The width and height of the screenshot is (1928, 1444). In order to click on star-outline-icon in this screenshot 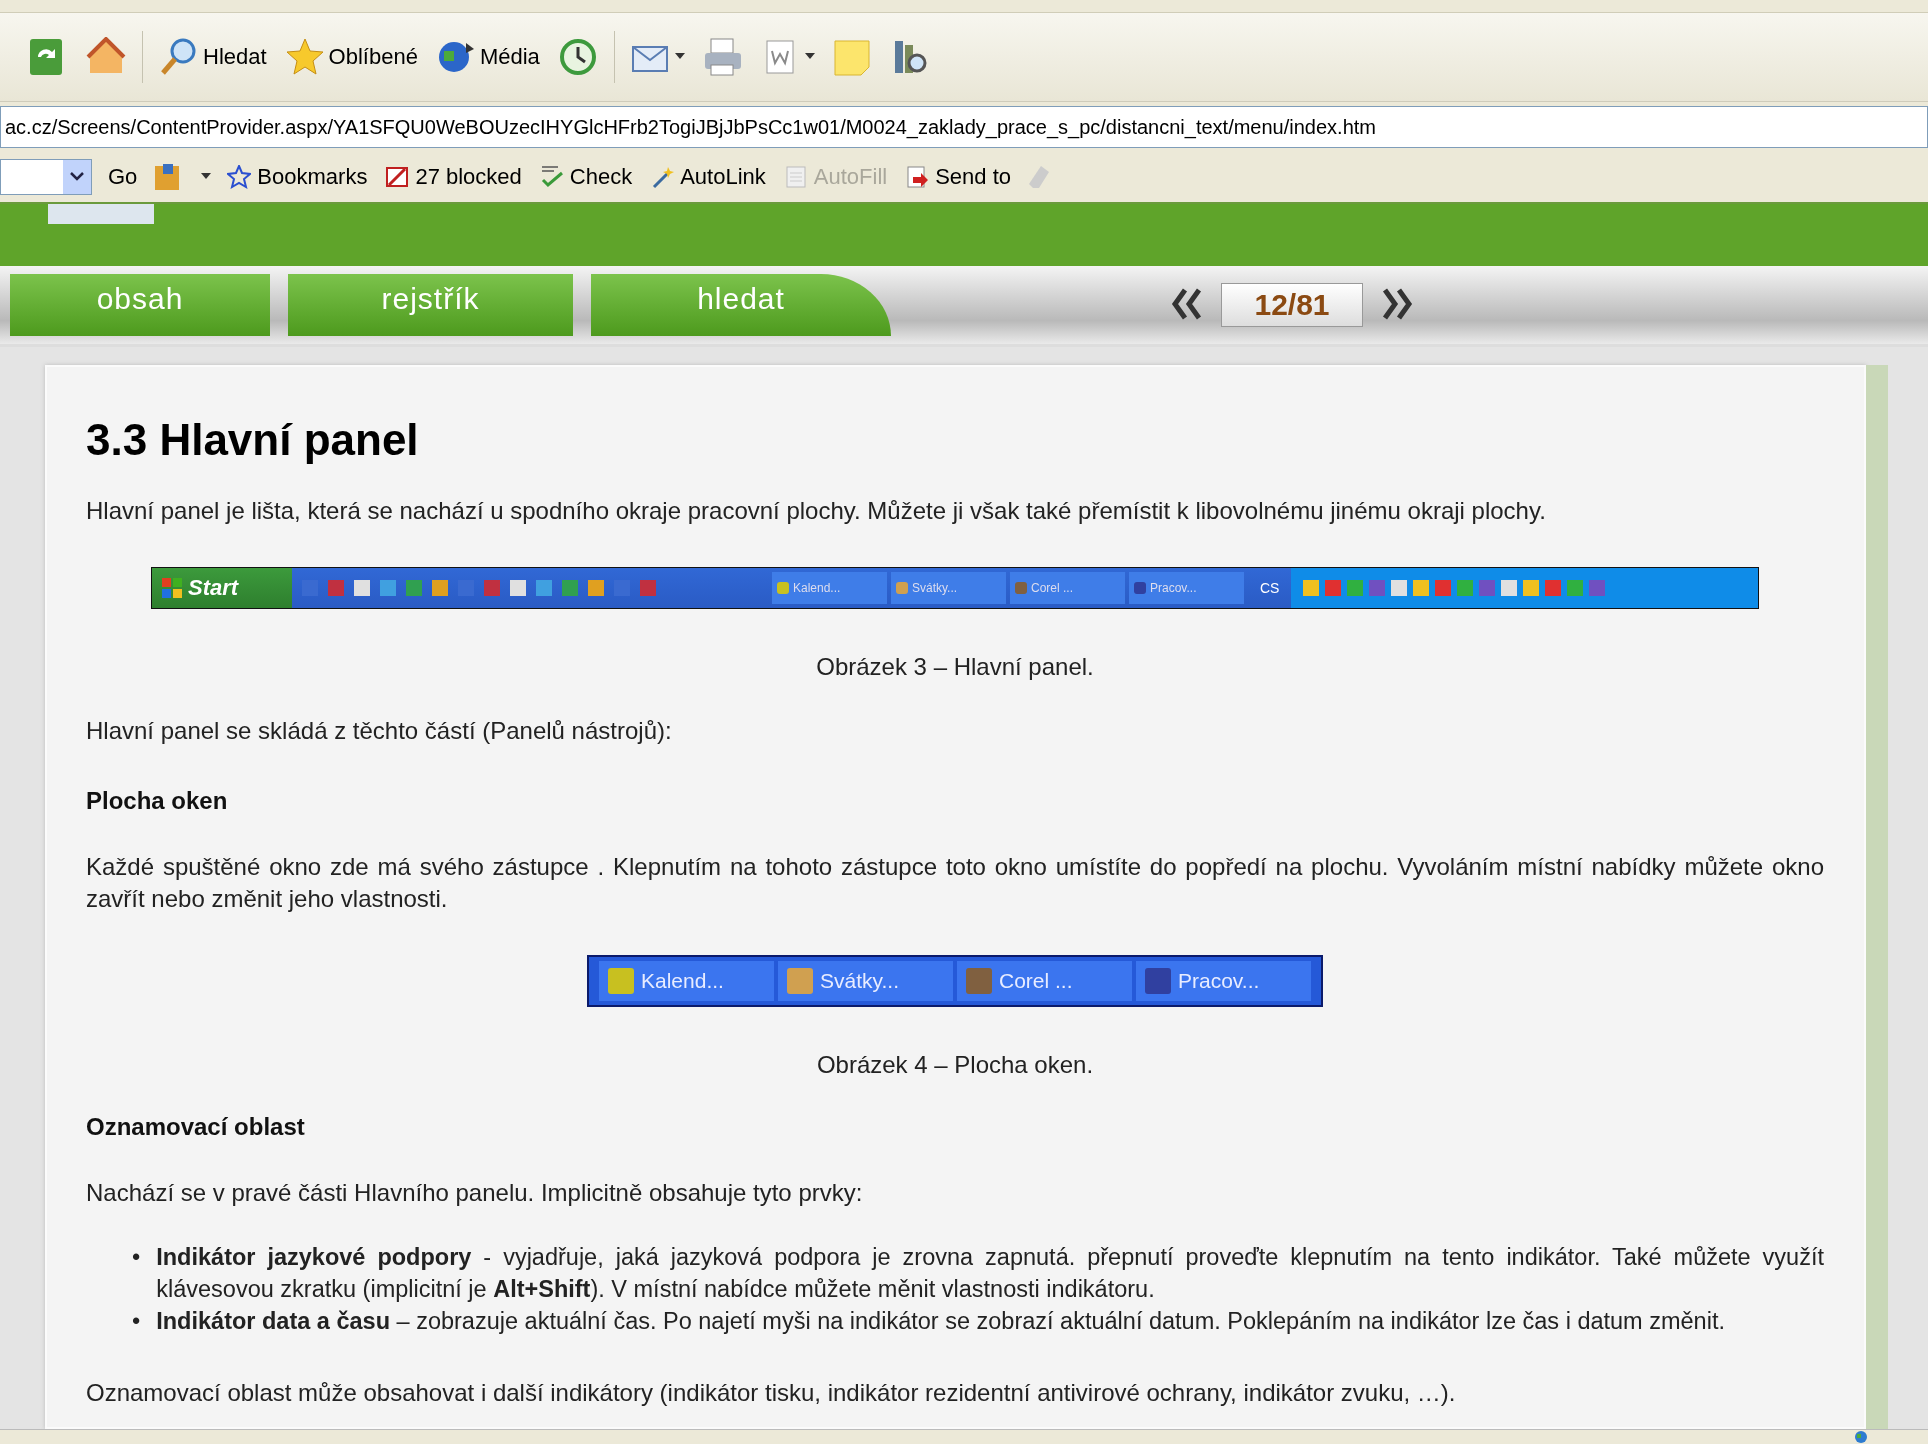, I will do `click(239, 177)`.